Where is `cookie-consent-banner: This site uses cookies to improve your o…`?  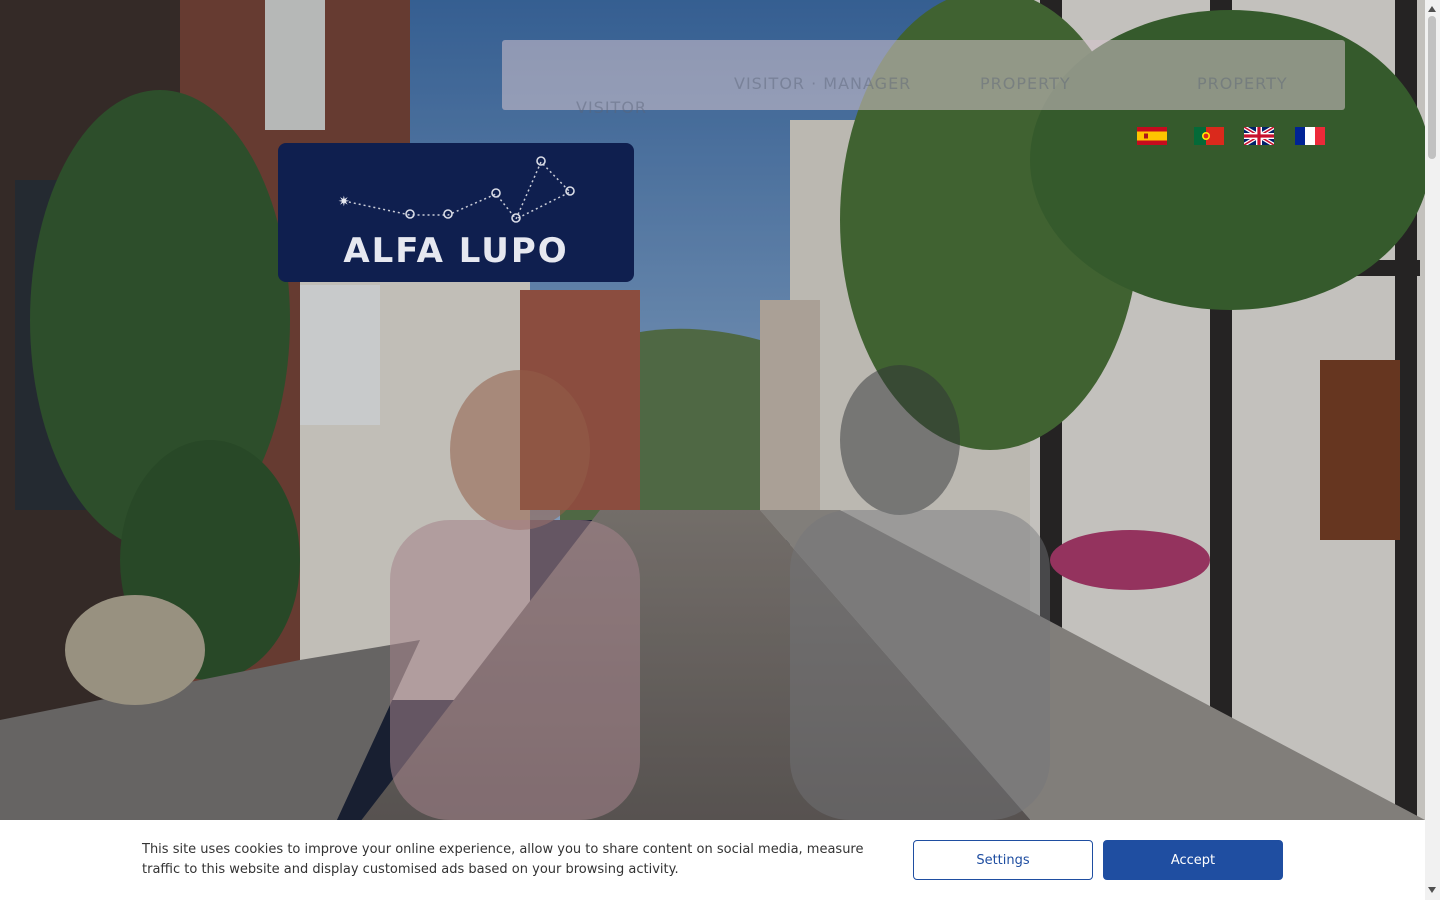
cookie-consent-banner: This site uses cookies to improve your o… is located at coordinates (712, 860).